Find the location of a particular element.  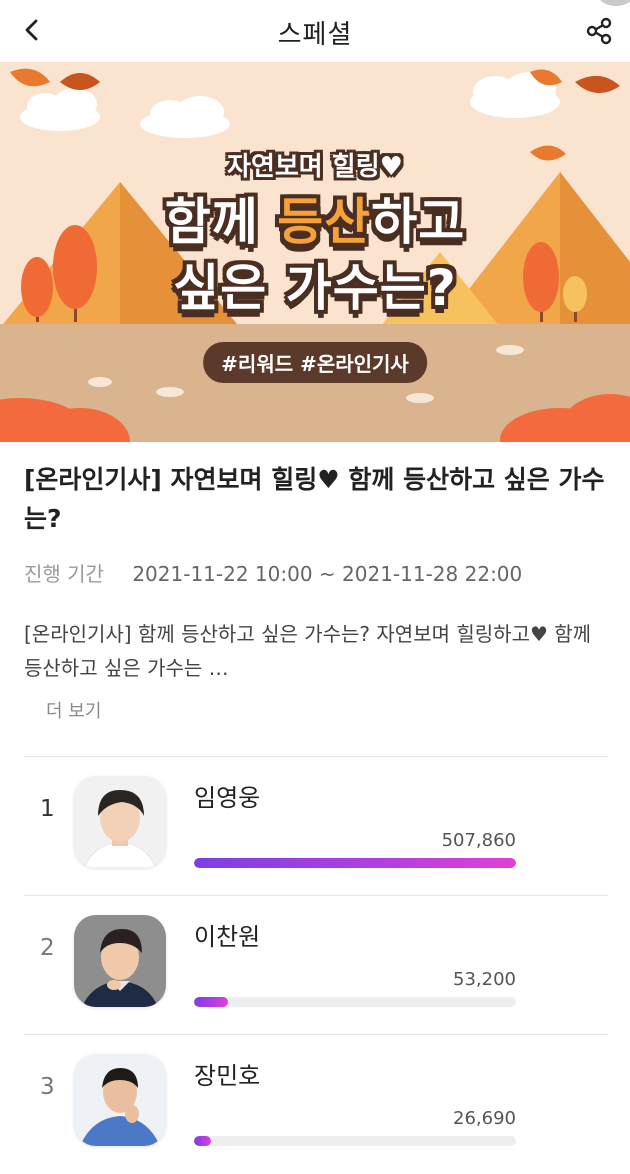

rank-number: 1 is located at coordinates (47, 809).